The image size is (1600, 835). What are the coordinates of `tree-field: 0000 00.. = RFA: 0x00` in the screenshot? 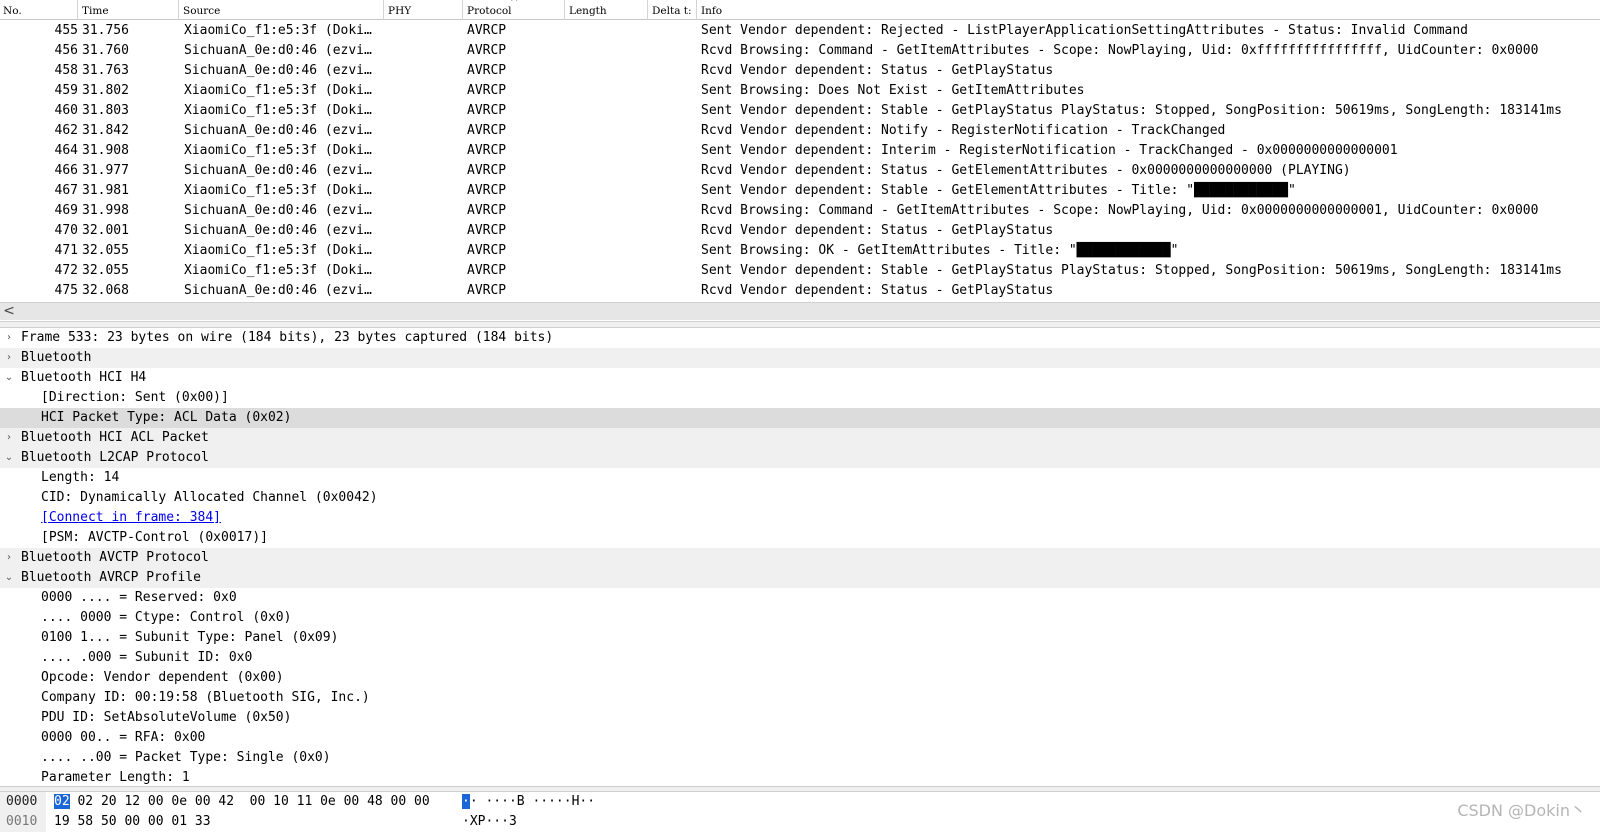 It's located at (800, 738).